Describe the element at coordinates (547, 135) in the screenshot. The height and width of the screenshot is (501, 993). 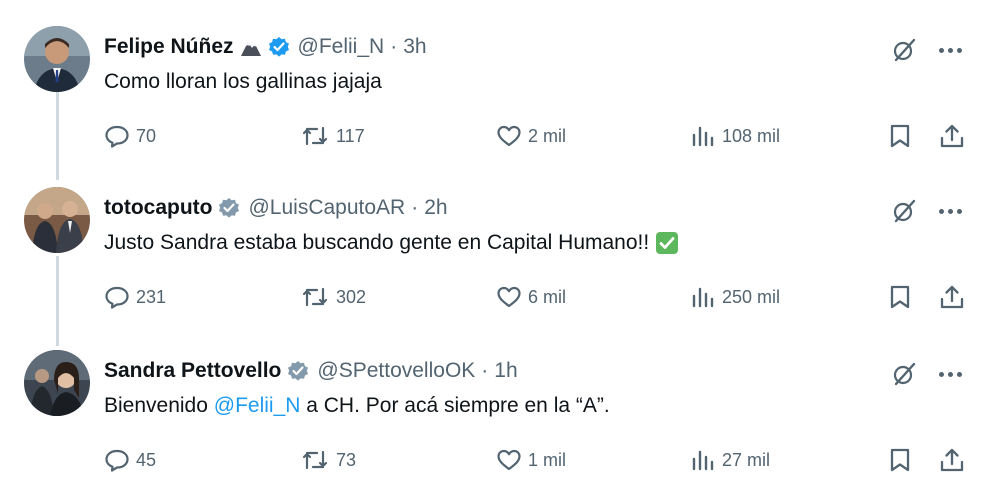
I see `like-count: 2 mil` at that location.